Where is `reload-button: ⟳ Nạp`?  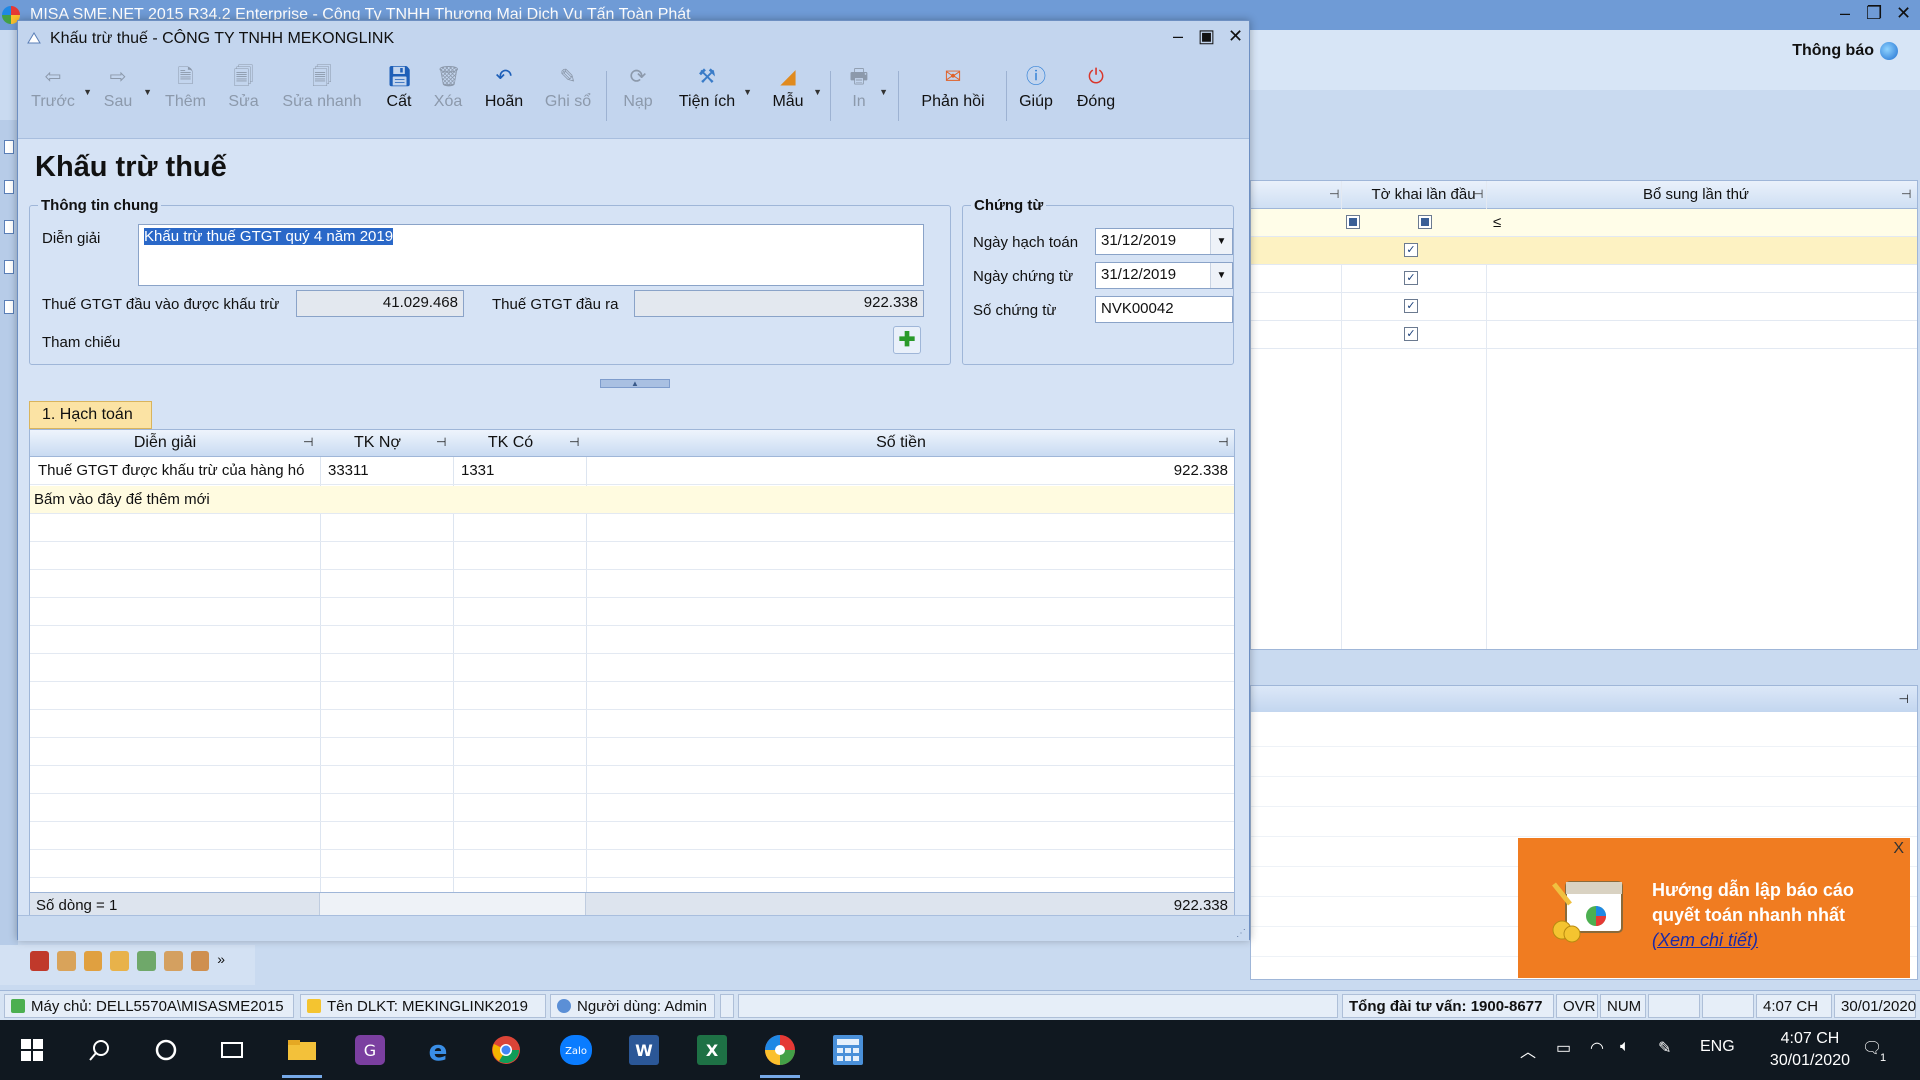
reload-button: ⟳ Nạp is located at coordinates (638, 98).